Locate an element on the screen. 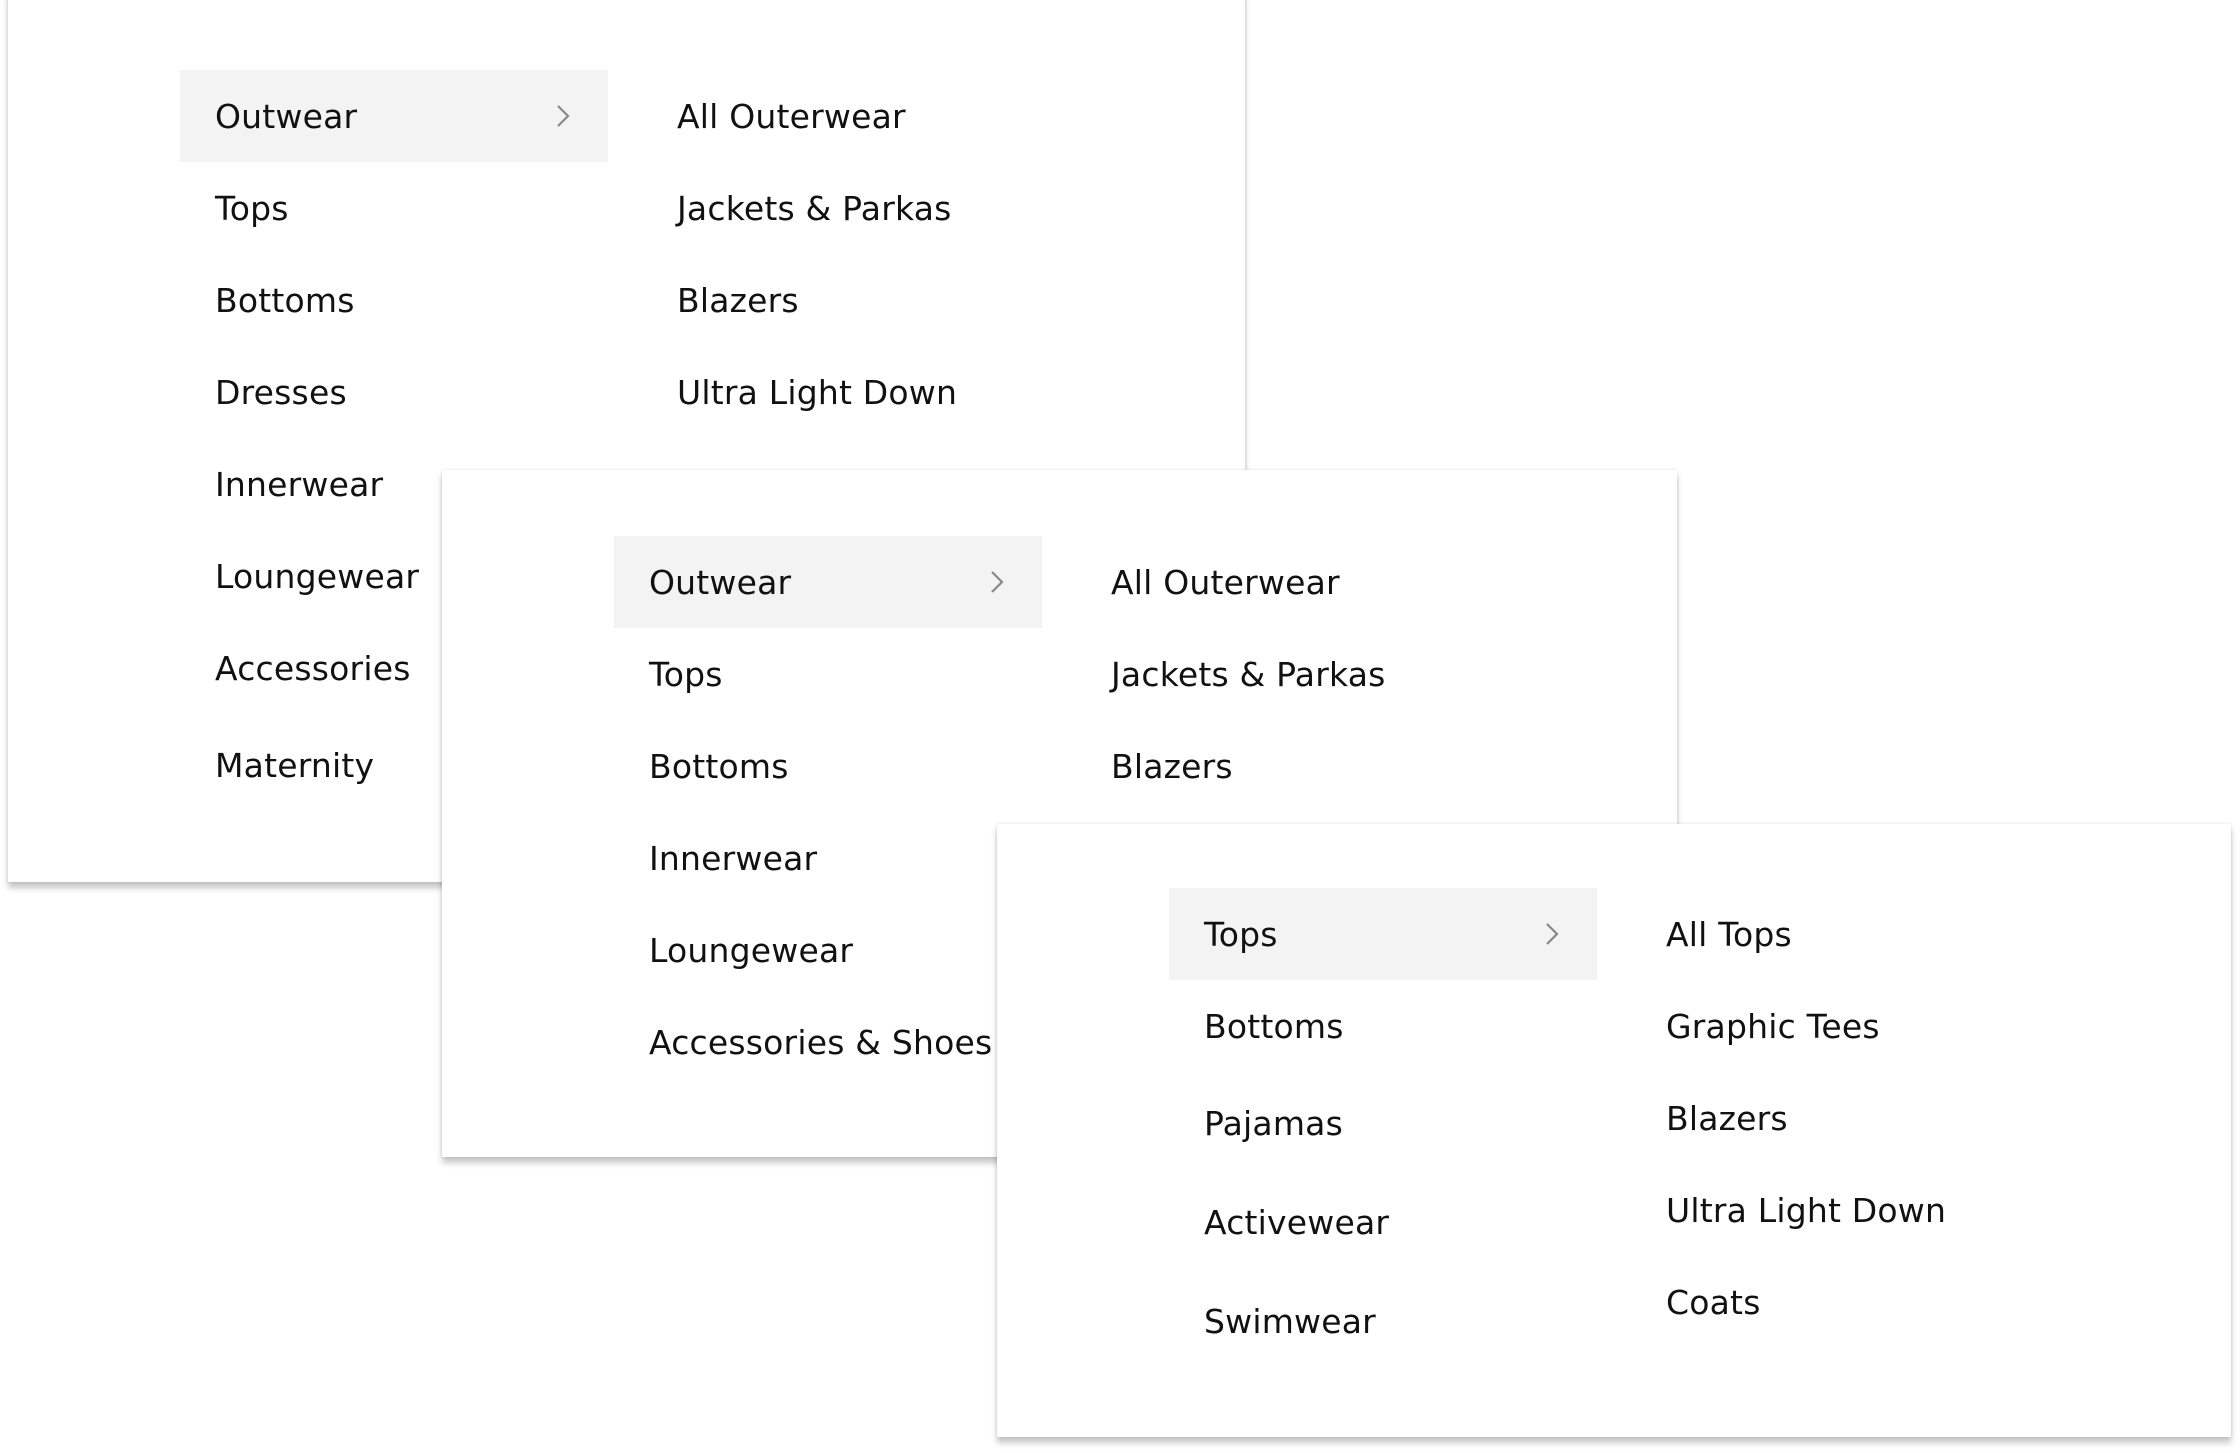  category-label: Accessories is located at coordinates (313, 668).